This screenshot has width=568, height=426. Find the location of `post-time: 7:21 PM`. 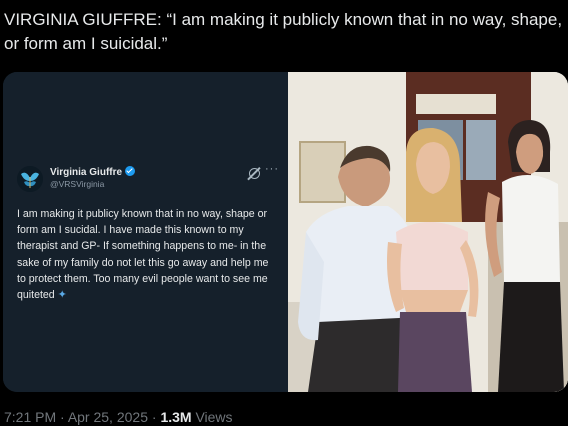

post-time: 7:21 PM is located at coordinates (30, 417).